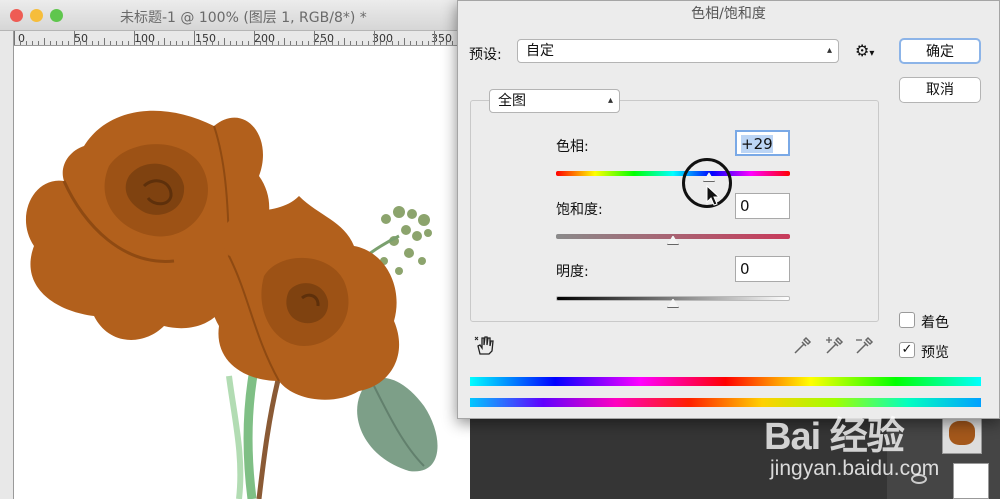 This screenshot has height=499, width=1000. What do you see at coordinates (919, 479) in the screenshot?
I see `eye-icon` at bounding box center [919, 479].